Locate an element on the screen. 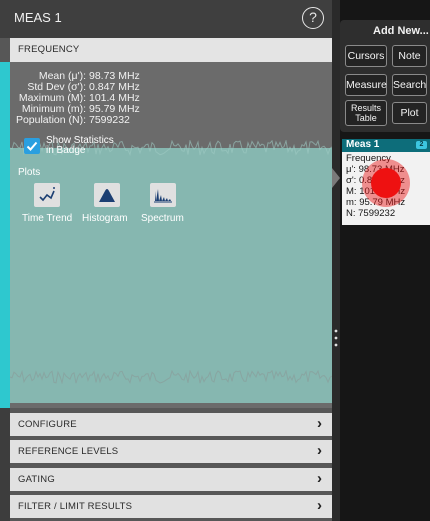 The image size is (430, 521). panel-header: MEAS 1 ? is located at coordinates (166, 19).